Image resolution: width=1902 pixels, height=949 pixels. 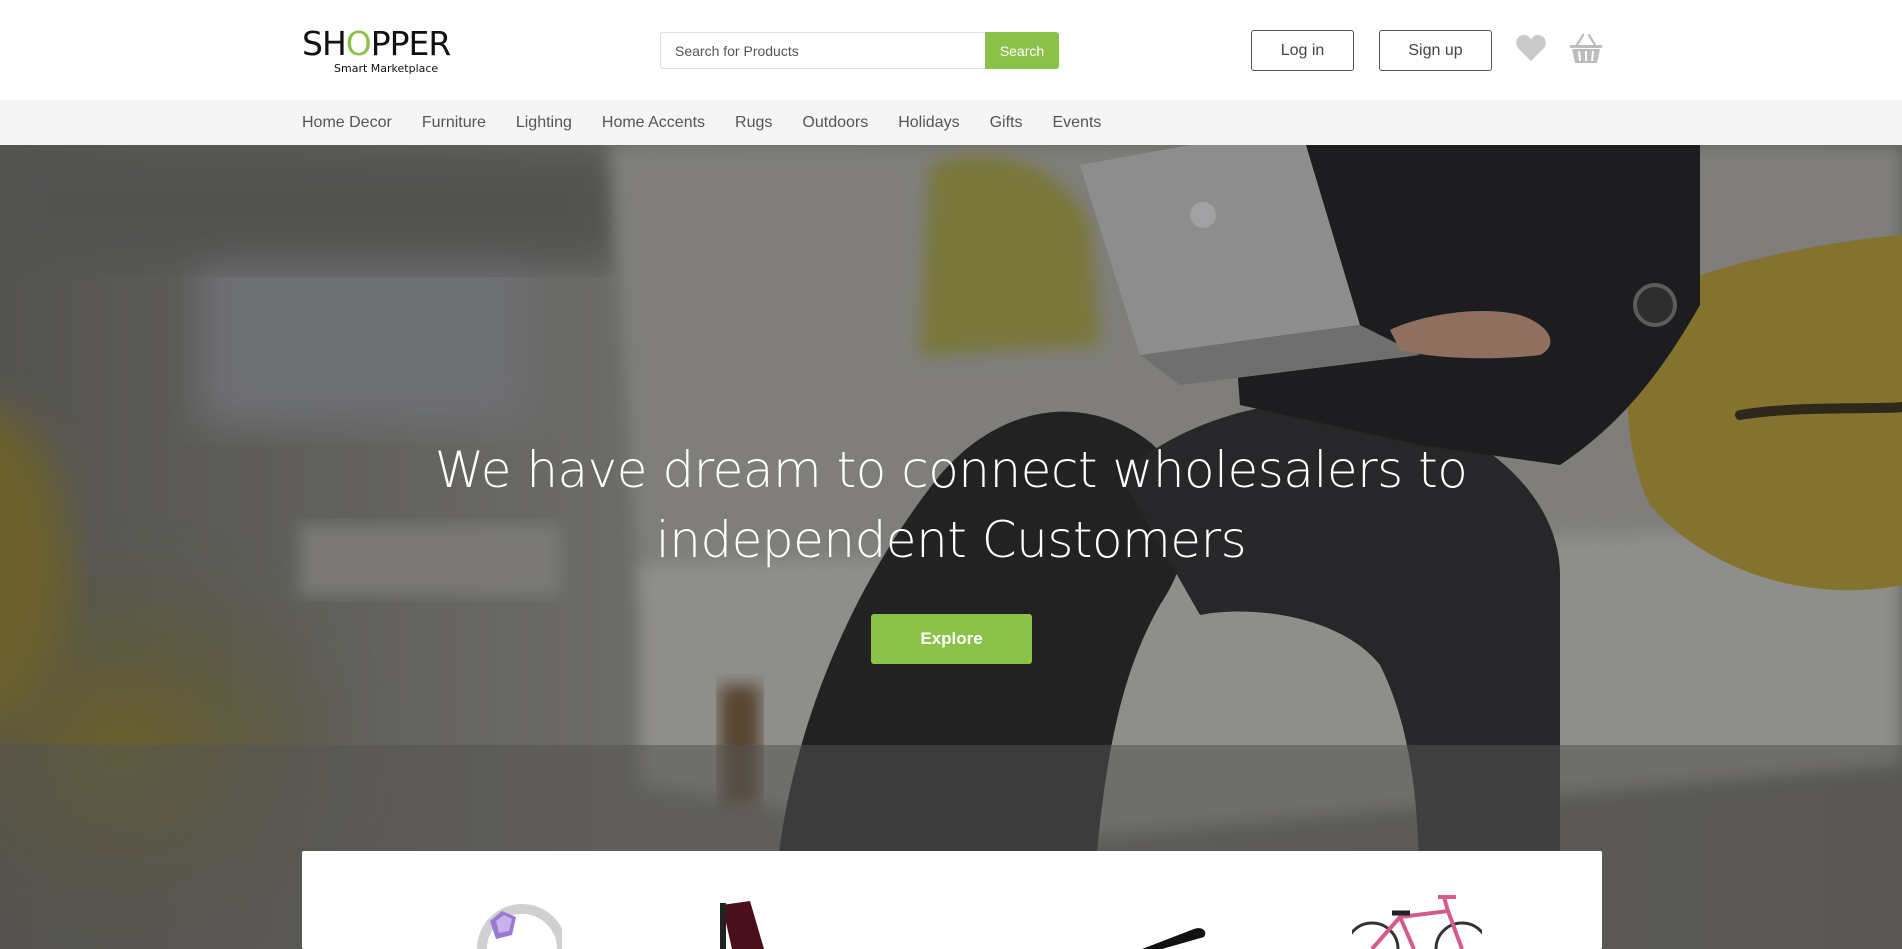 I want to click on hero-title-line-2: independent Customers, so click(x=951, y=540).